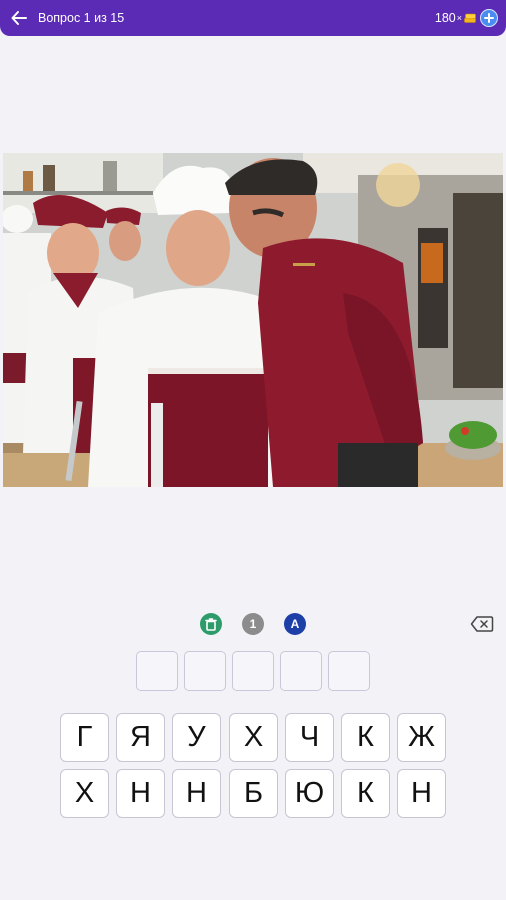 This screenshot has height=900, width=506. I want to click on trash-icon, so click(211, 624).